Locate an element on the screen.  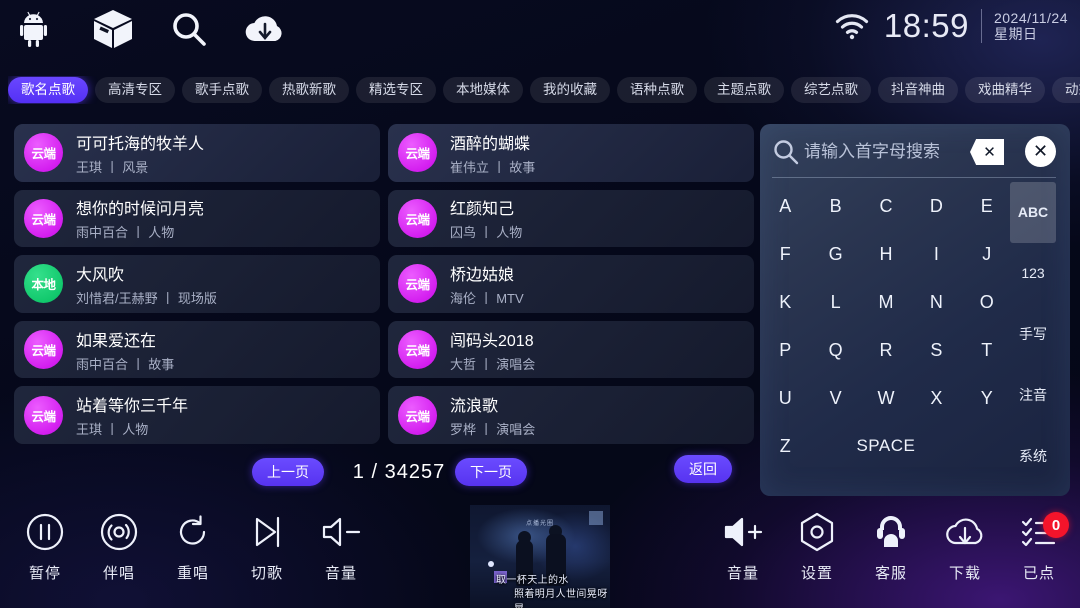
bottom-button-已点: 已点 0 is located at coordinates (1039, 552).